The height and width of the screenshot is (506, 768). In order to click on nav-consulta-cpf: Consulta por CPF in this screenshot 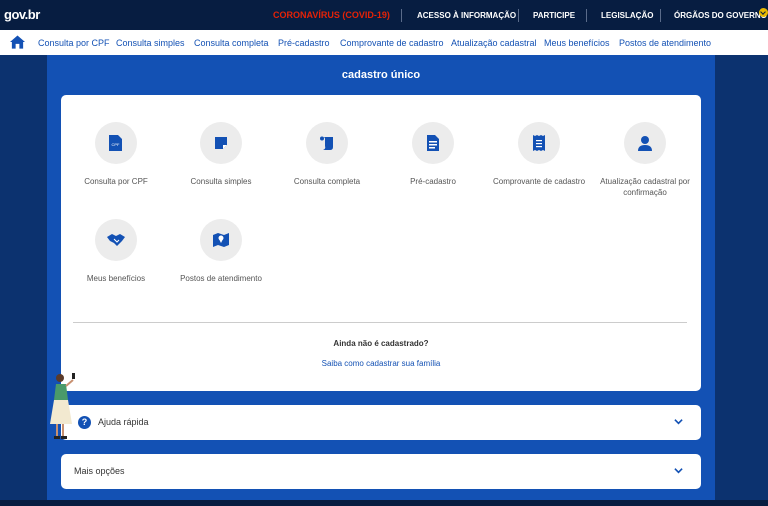, I will do `click(74, 43)`.